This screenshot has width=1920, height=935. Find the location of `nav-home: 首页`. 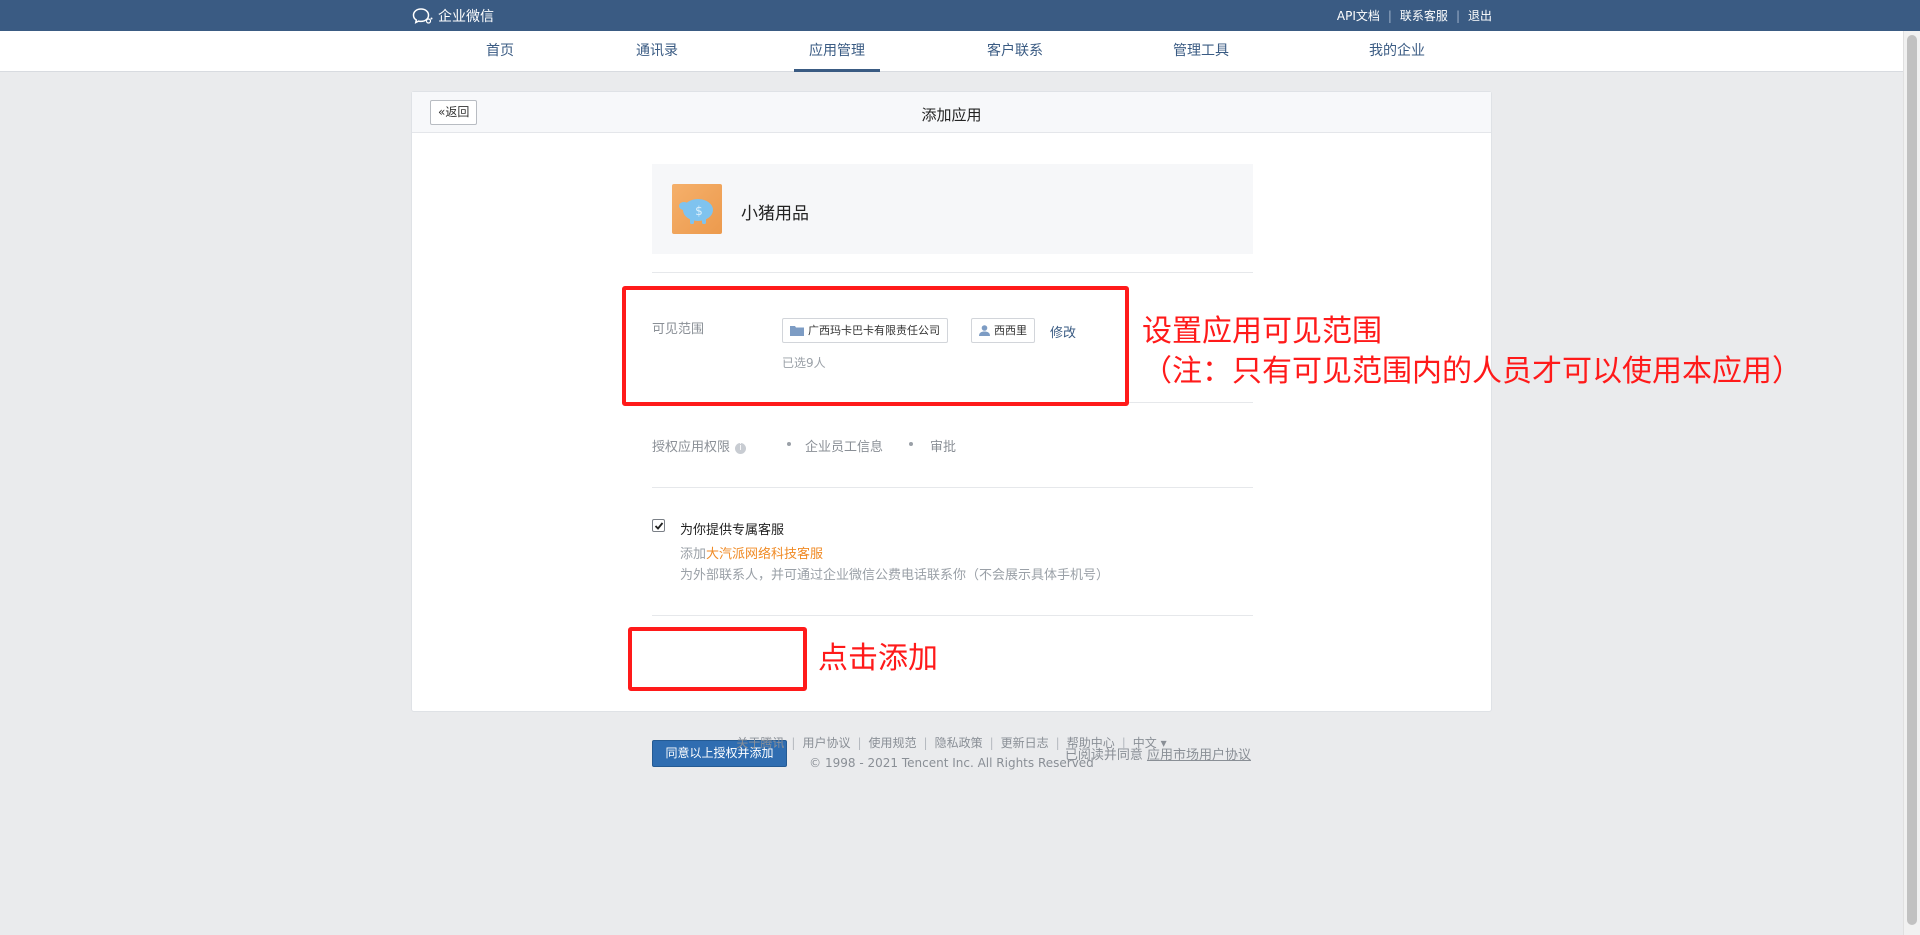

nav-home: 首页 is located at coordinates (500, 51).